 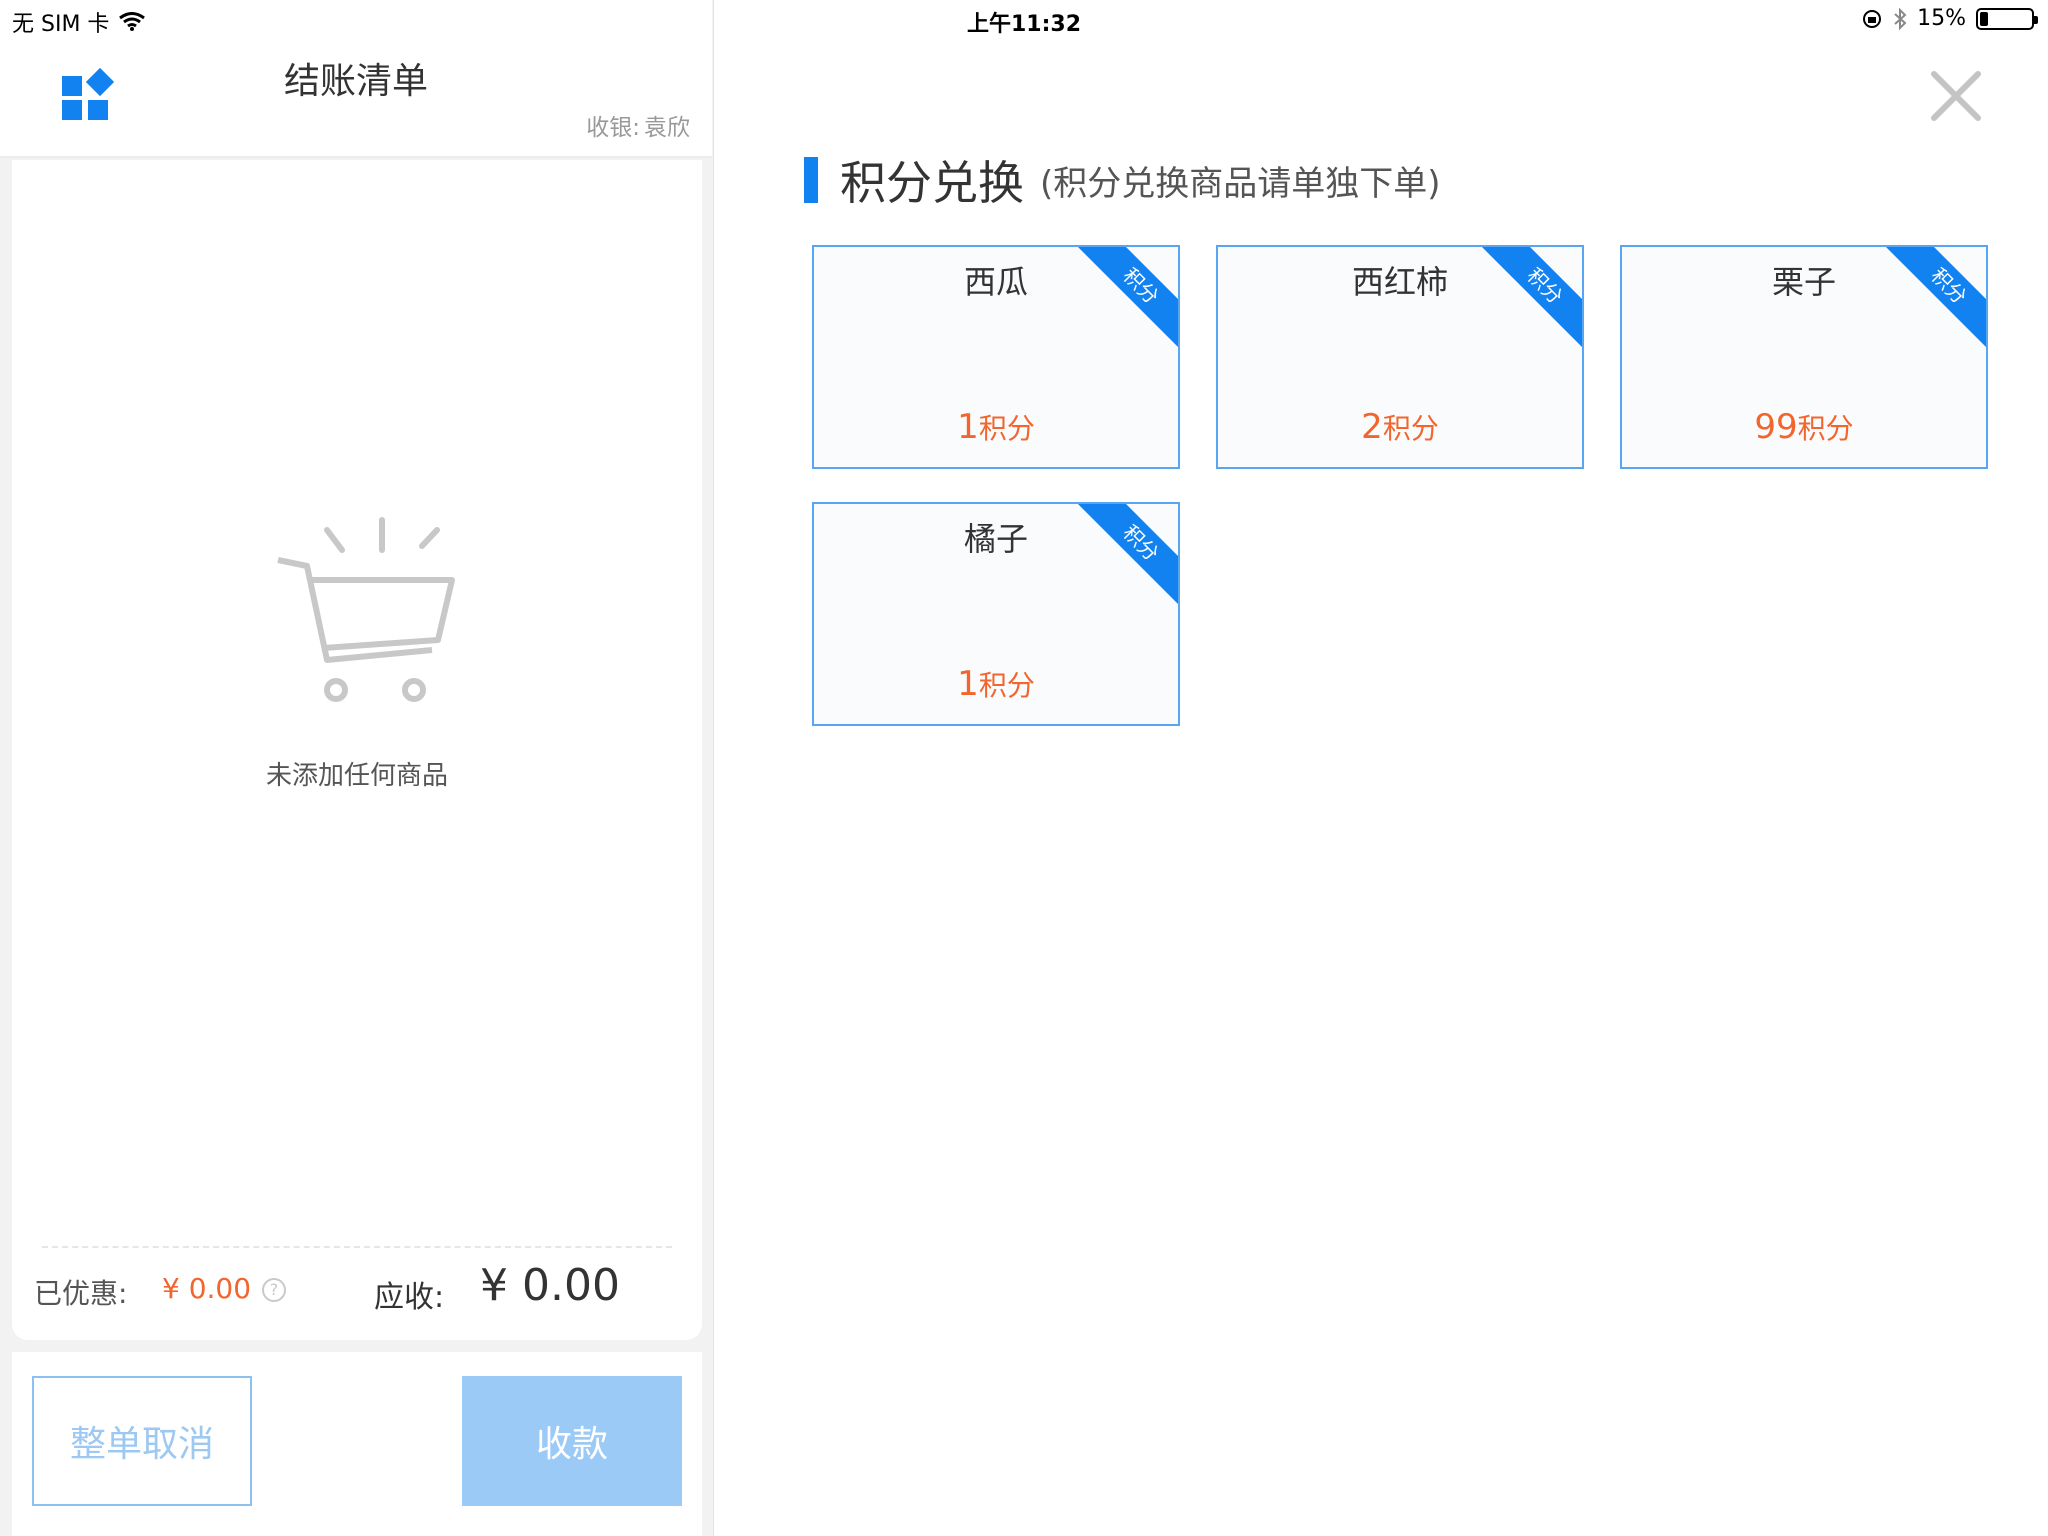 I want to click on item-points: 99积分, so click(x=1804, y=427).